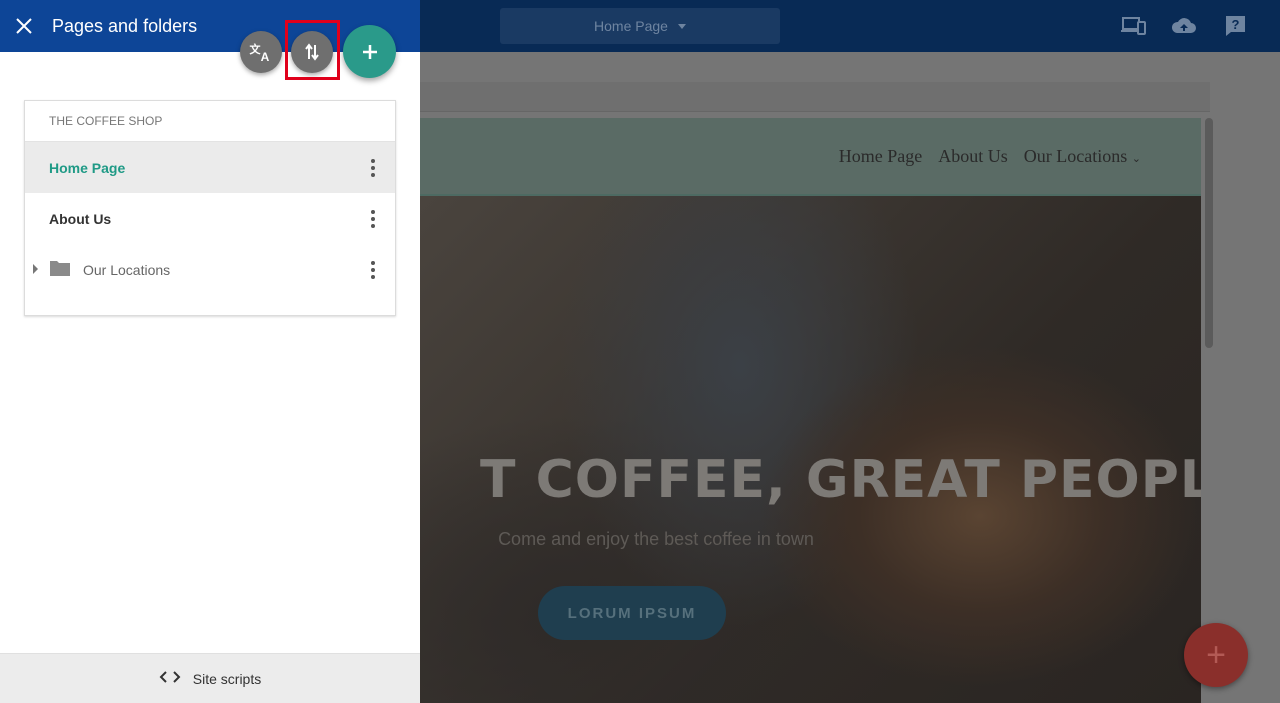  What do you see at coordinates (1136, 159) in the screenshot?
I see `chevron-down-icon: ⌄` at bounding box center [1136, 159].